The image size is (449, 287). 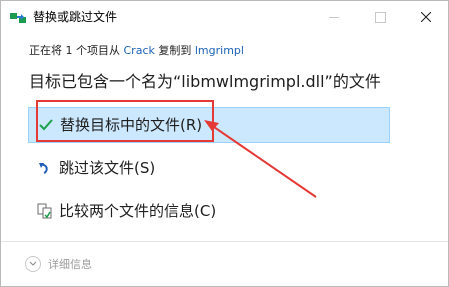 What do you see at coordinates (260, 159) in the screenshot?
I see `annotation-arrow` at bounding box center [260, 159].